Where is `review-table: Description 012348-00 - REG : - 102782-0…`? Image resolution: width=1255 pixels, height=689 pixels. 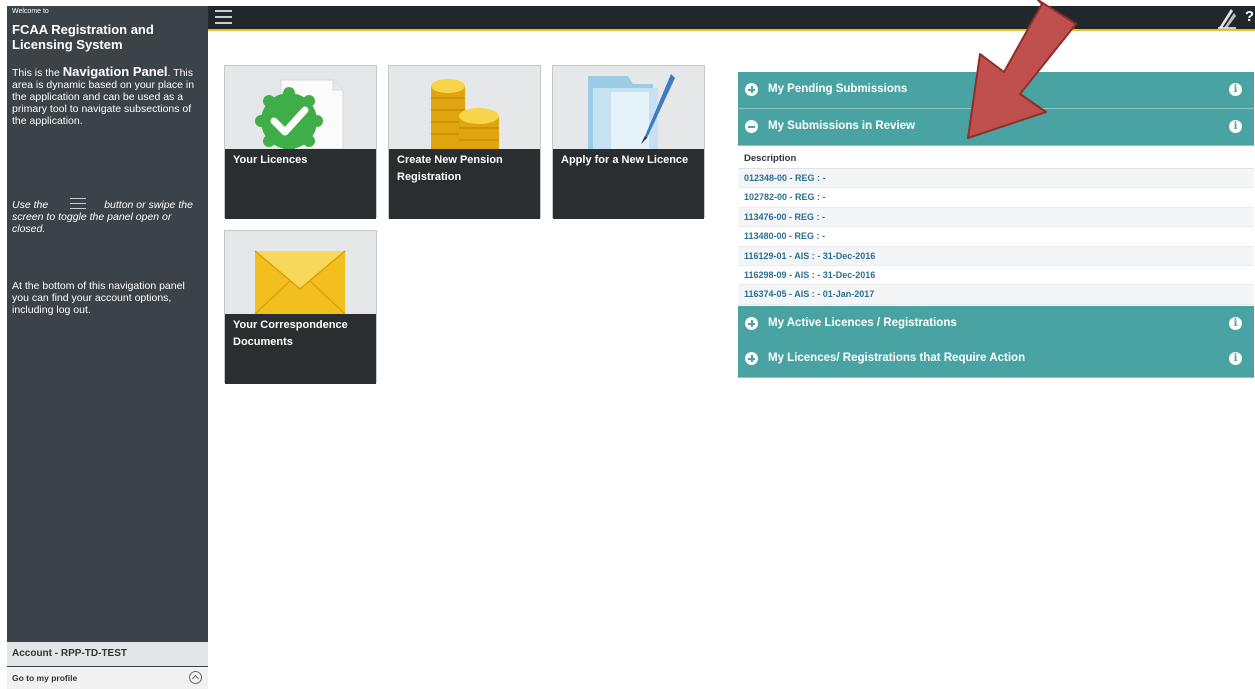
review-table: Description 012348-00 - REG : - 102782-0… is located at coordinates (996, 226).